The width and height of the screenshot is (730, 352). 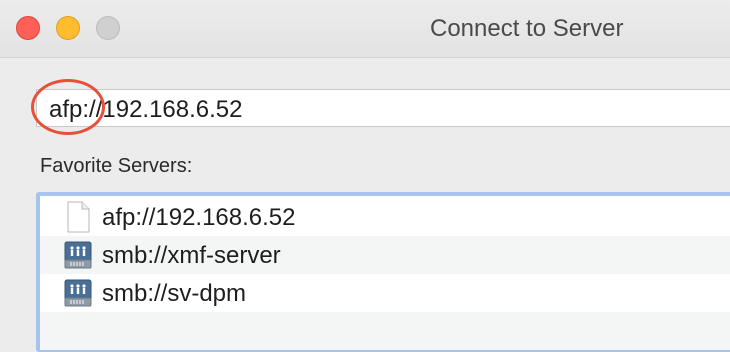 What do you see at coordinates (191, 255) in the screenshot?
I see `list-item-label: smb://xmf-server` at bounding box center [191, 255].